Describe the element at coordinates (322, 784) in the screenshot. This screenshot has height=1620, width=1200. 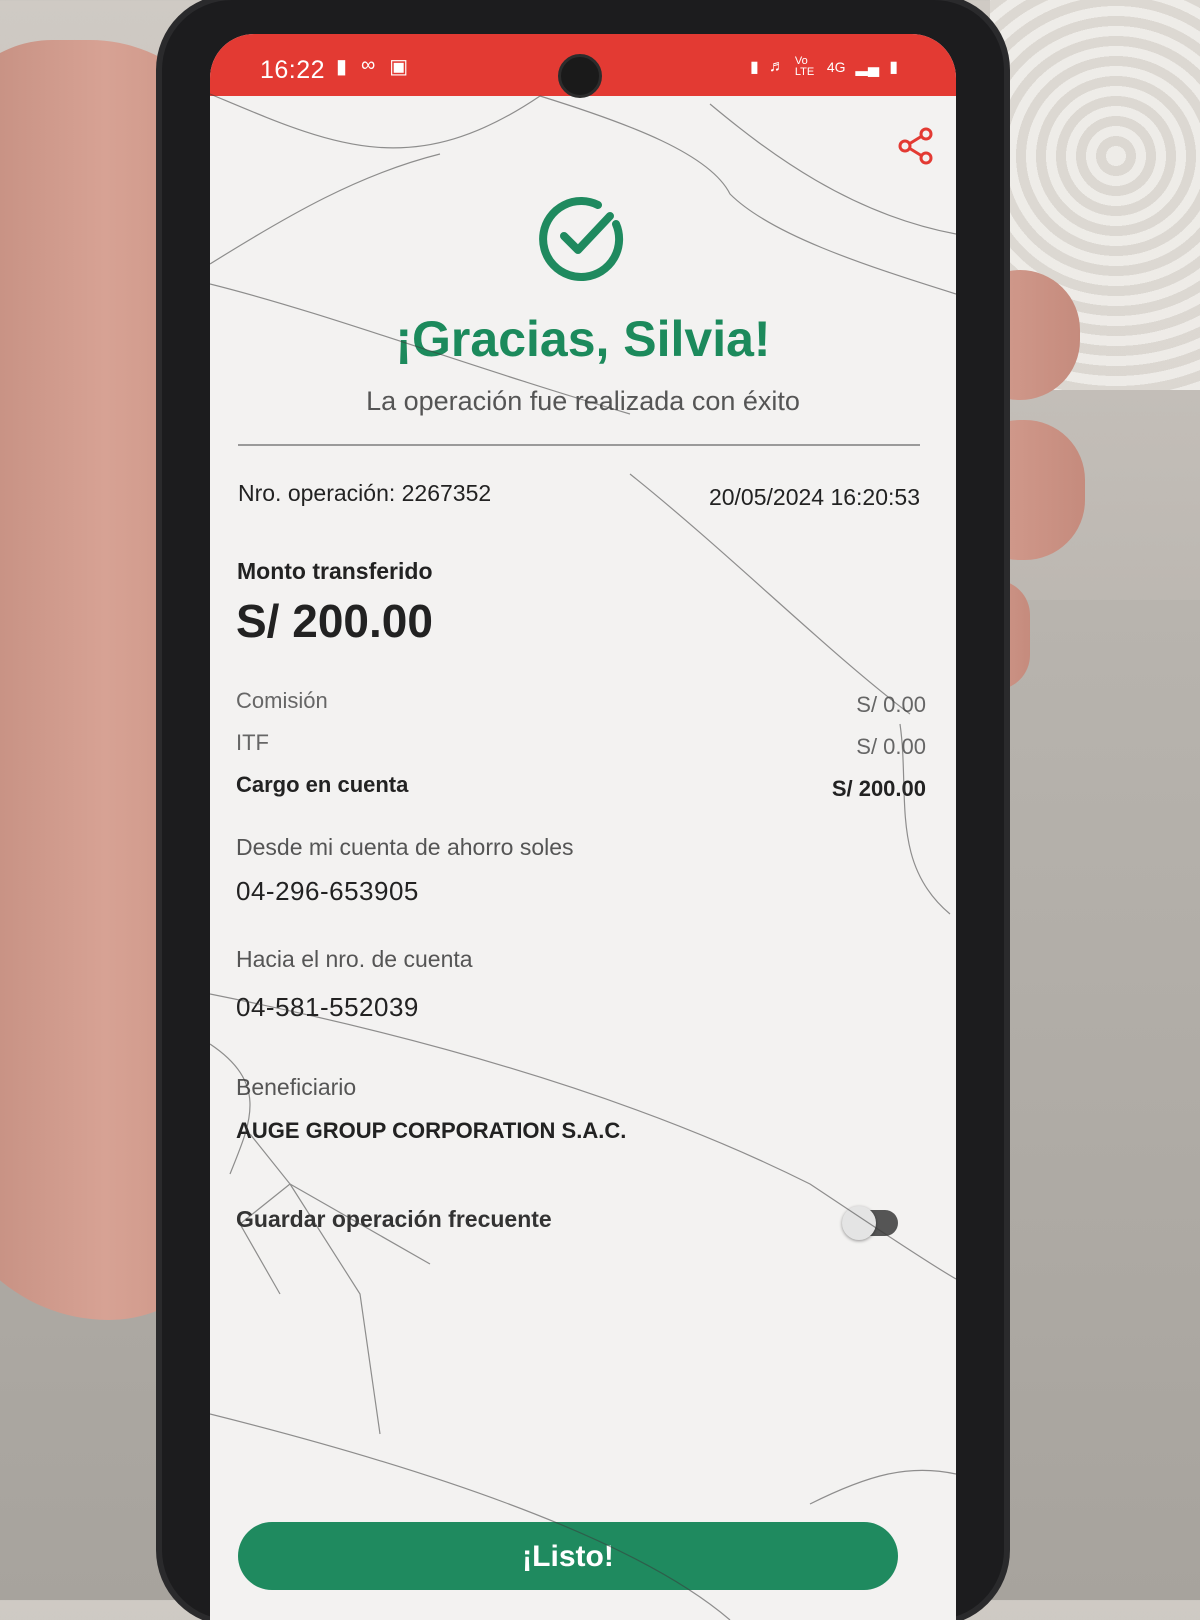
I see `account-charge-label: Cargo en cuenta` at that location.